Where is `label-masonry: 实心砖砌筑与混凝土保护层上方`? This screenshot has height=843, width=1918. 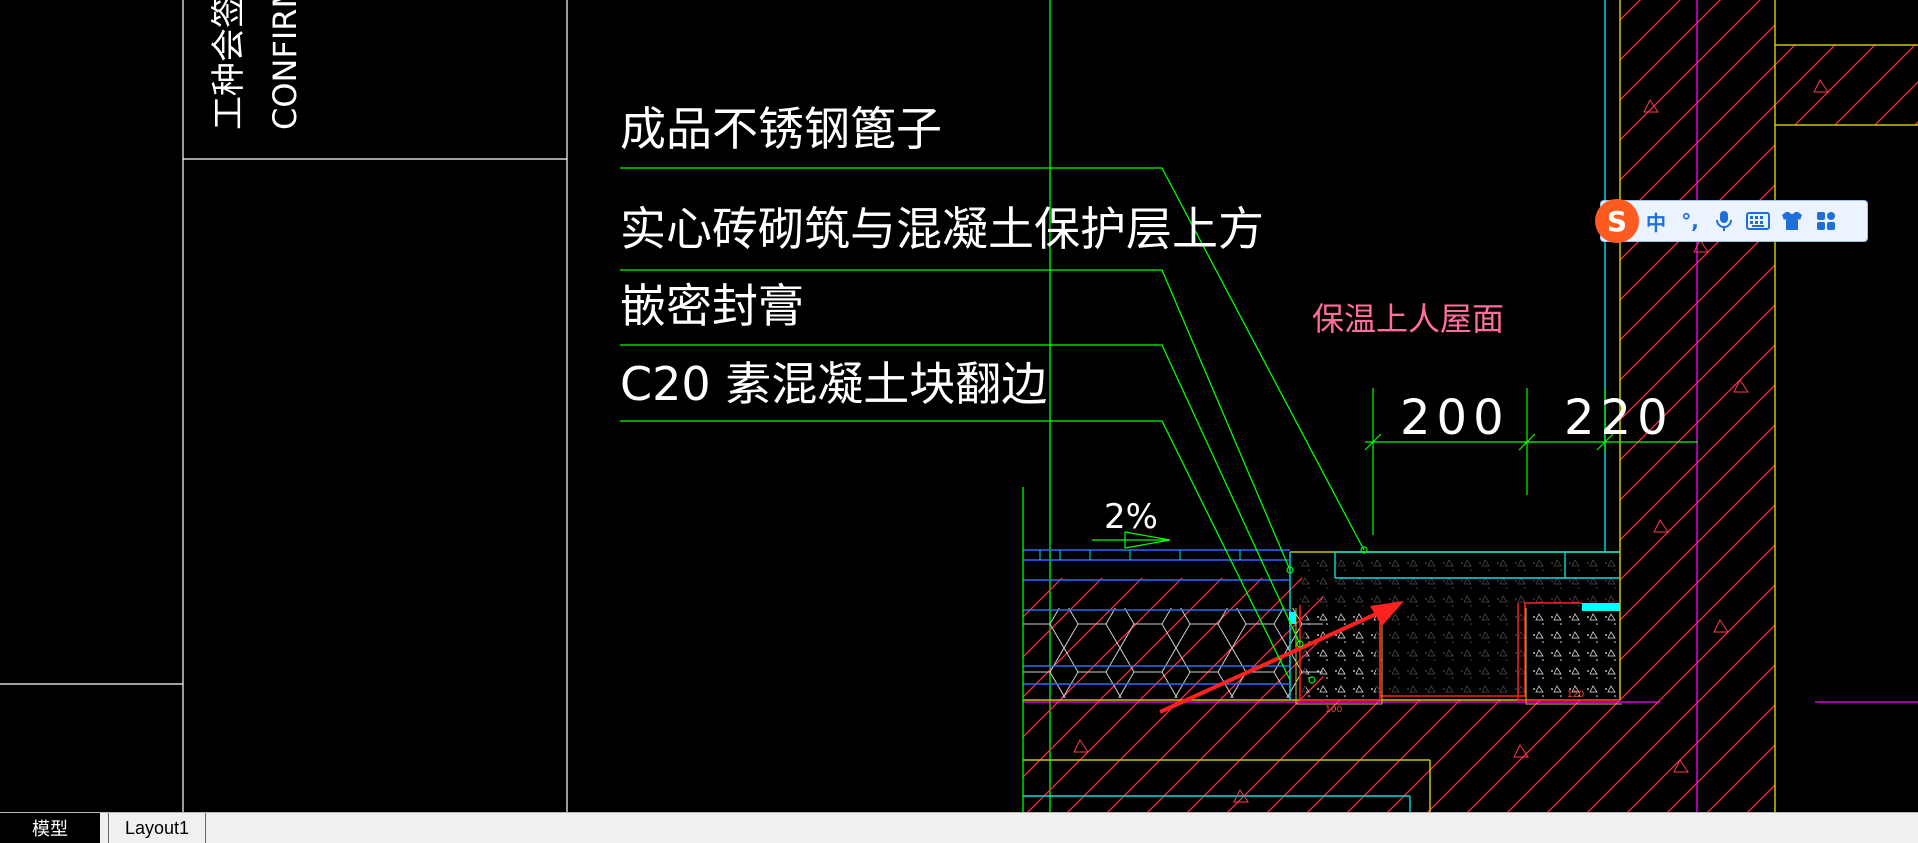
label-masonry: 实心砖砌筑与混凝土保护层上方 is located at coordinates (942, 229).